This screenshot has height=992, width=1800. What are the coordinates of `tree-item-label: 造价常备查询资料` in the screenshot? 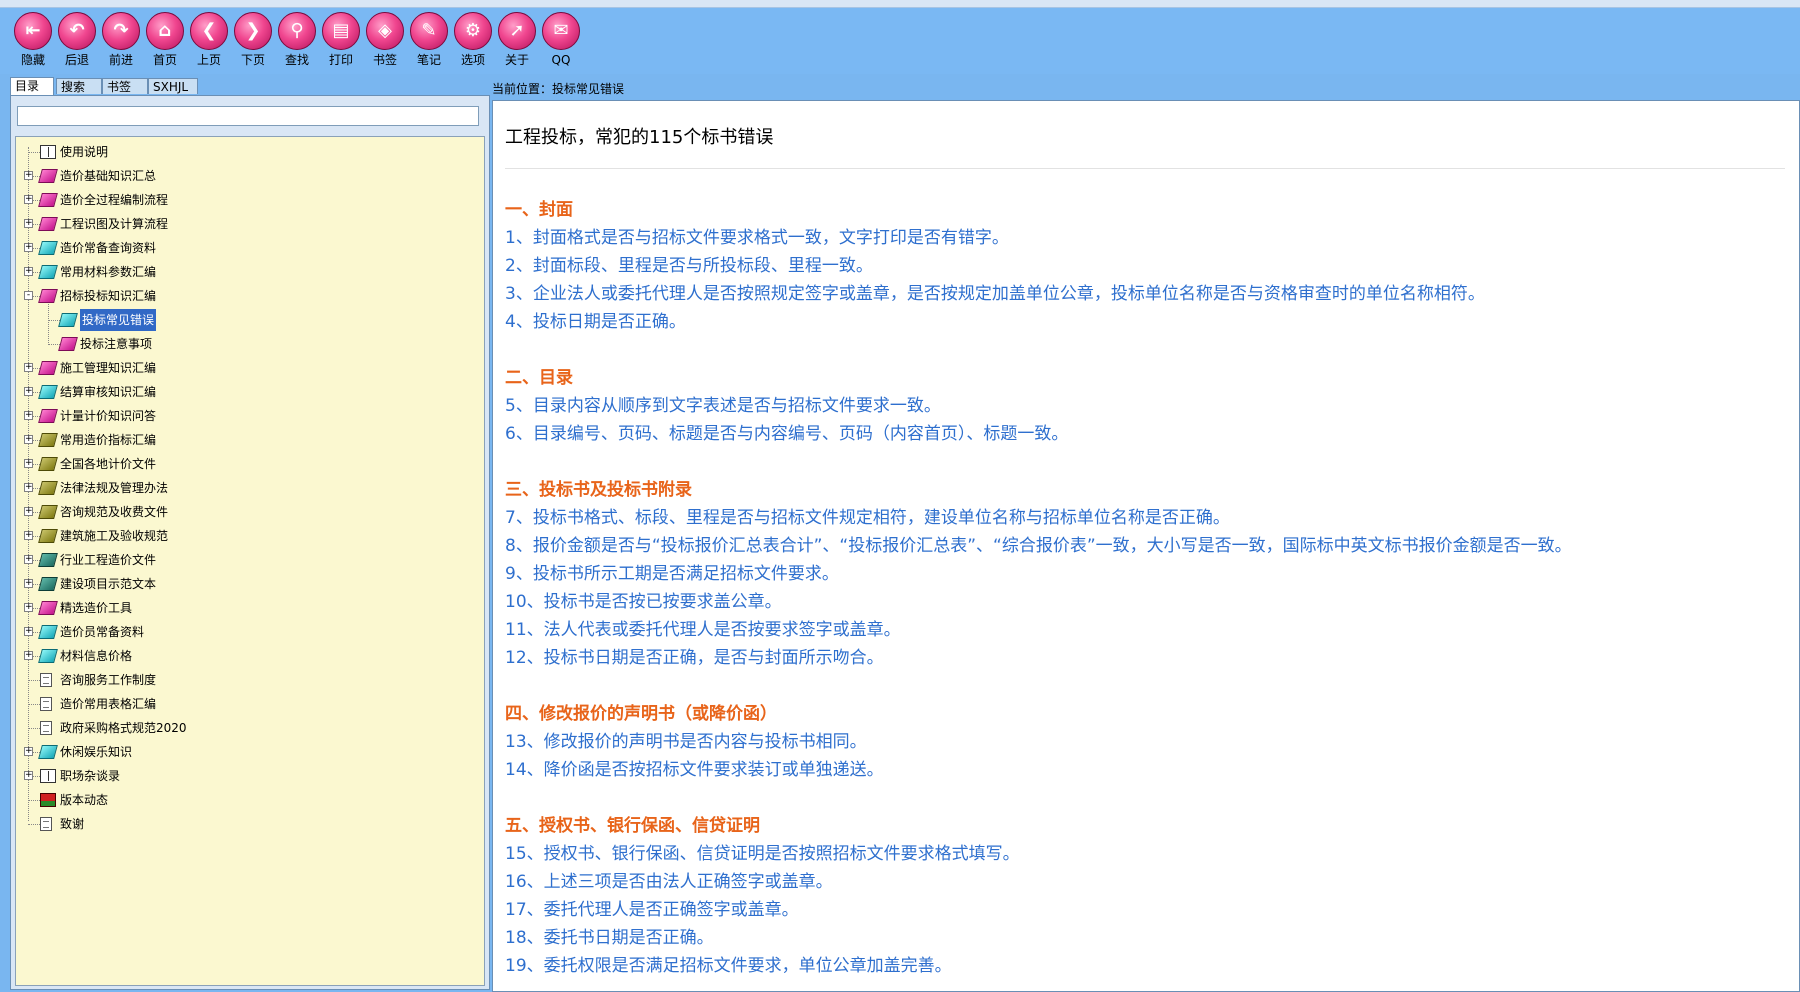 It's located at (108, 248).